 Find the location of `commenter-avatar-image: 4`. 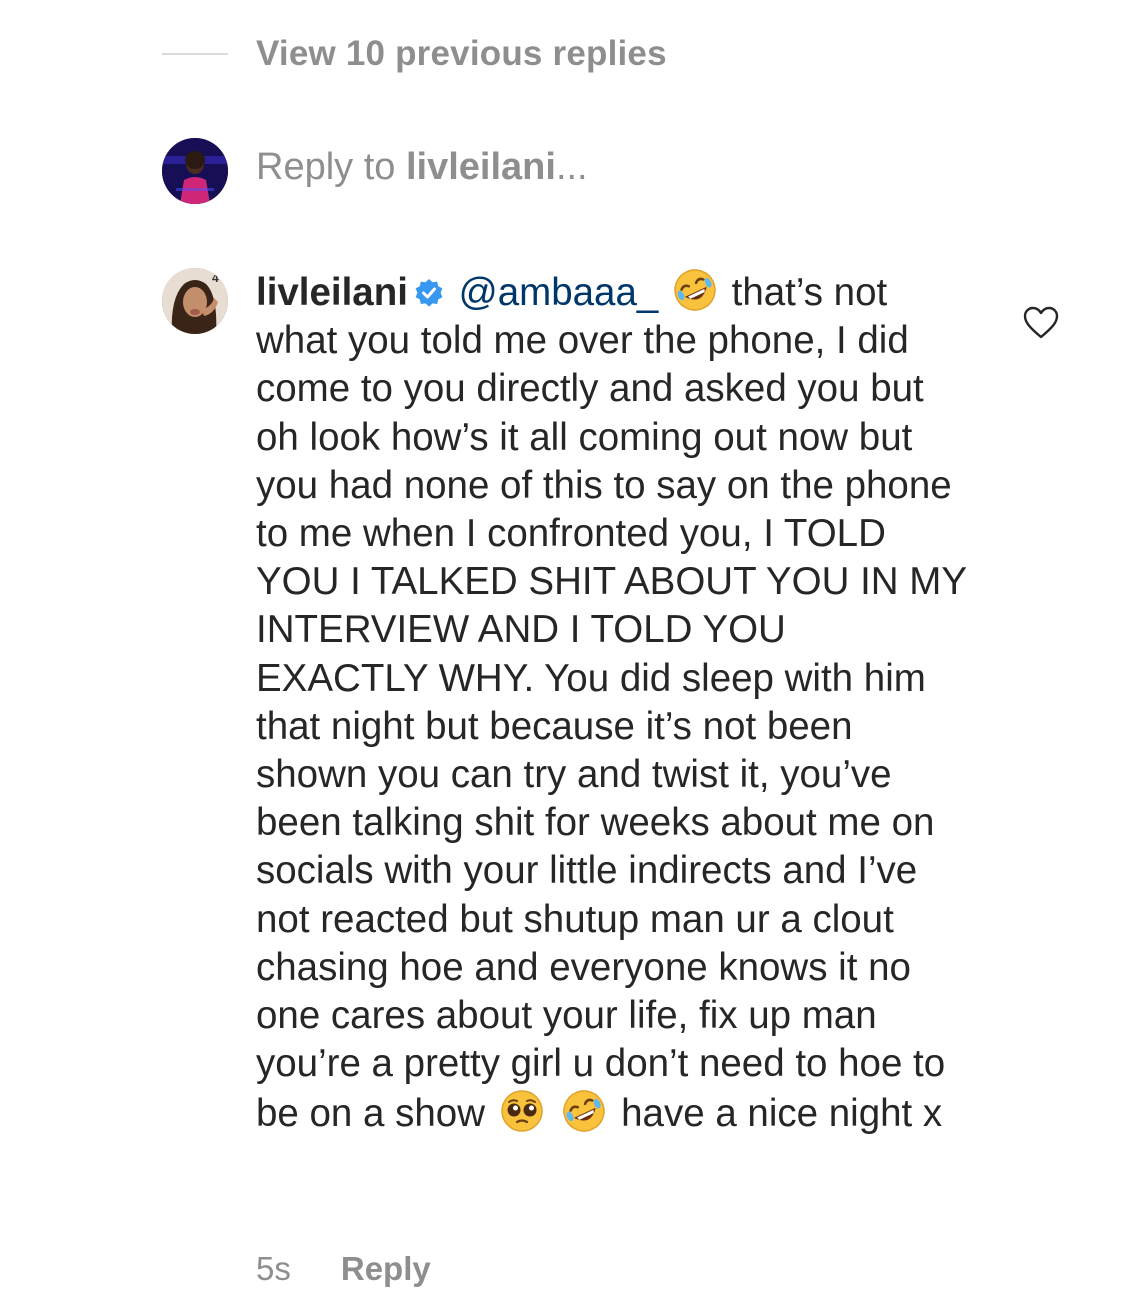

commenter-avatar-image: 4 is located at coordinates (195, 301).